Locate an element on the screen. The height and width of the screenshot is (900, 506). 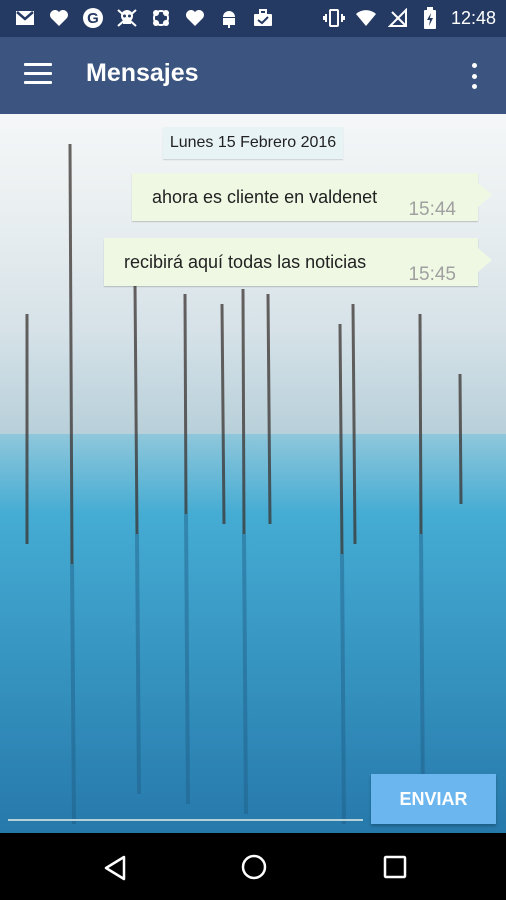
message-bubble: recibirá aquí todas las noticias 15:45 is located at coordinates (298, 262).